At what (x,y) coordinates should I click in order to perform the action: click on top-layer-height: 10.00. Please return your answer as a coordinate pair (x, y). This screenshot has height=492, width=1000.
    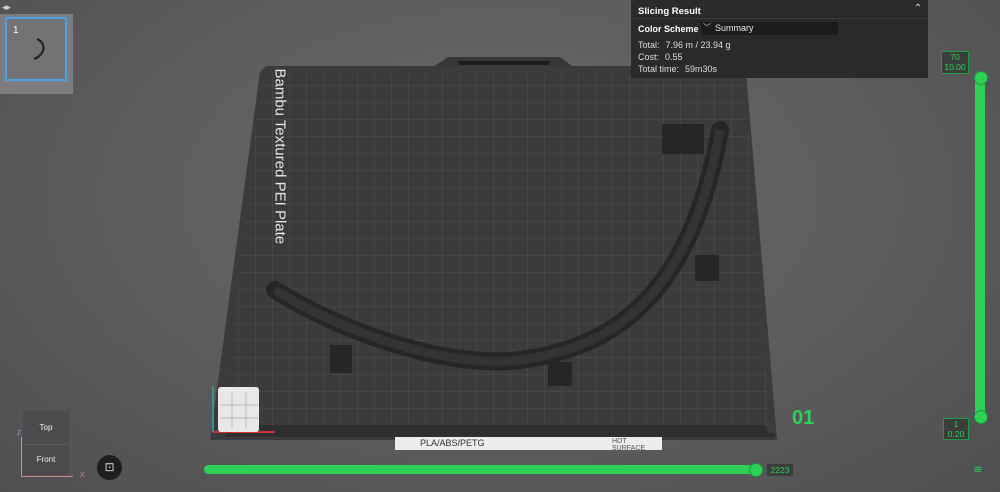
    Looking at the image, I should click on (955, 67).